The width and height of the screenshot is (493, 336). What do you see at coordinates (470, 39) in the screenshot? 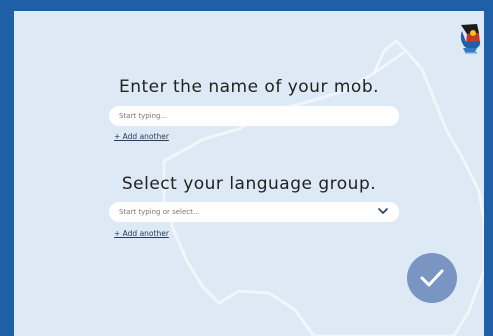
I see `aboriginal-flag-logo` at bounding box center [470, 39].